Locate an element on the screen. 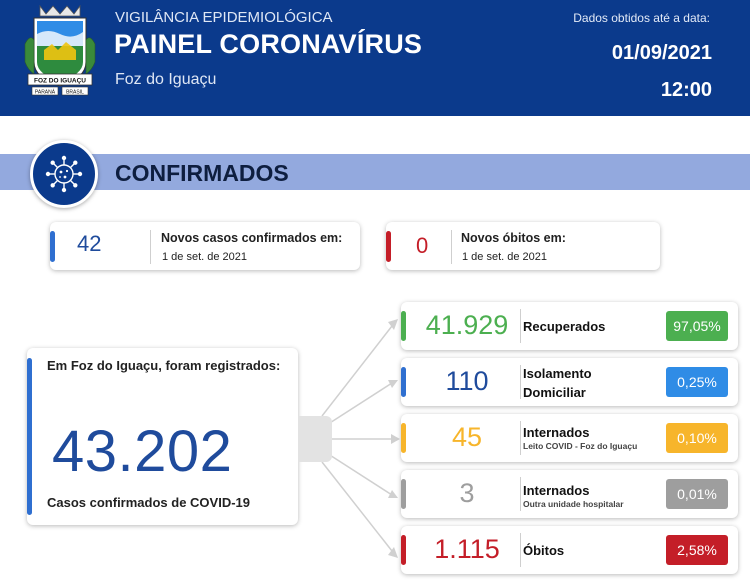  total-cases-connector is located at coordinates (315, 439).